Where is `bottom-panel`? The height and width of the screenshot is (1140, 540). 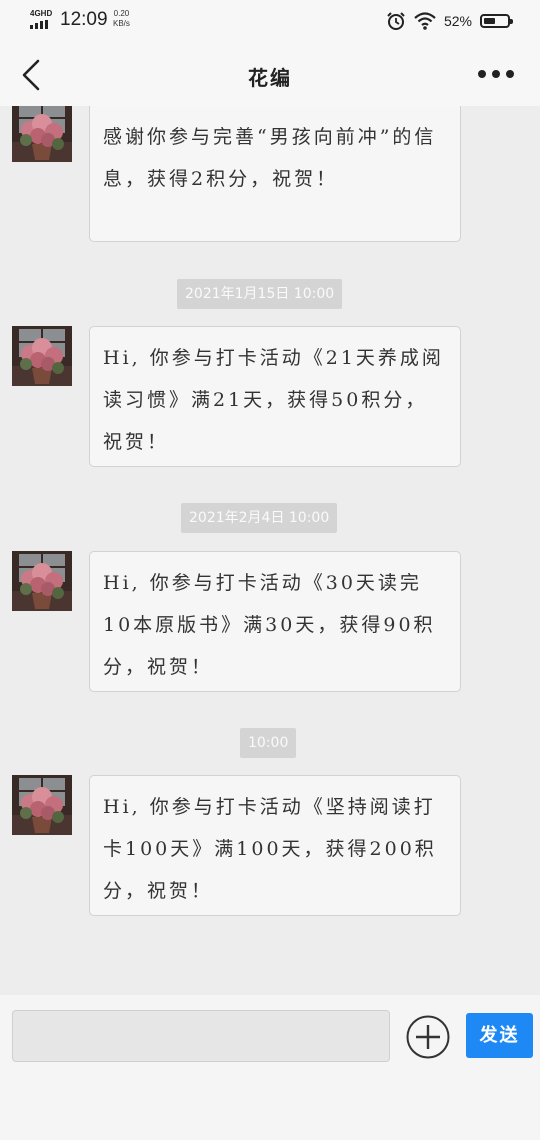
bottom-panel is located at coordinates (270, 1108).